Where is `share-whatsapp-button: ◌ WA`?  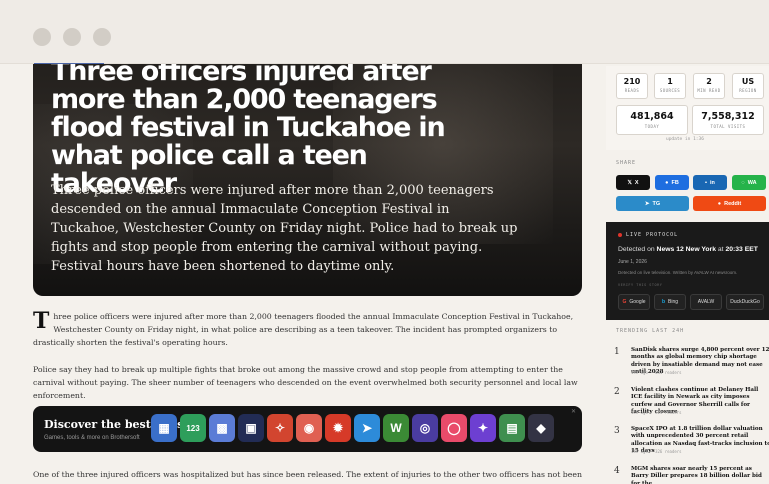
share-whatsapp-button: ◌ WA is located at coordinates (749, 182).